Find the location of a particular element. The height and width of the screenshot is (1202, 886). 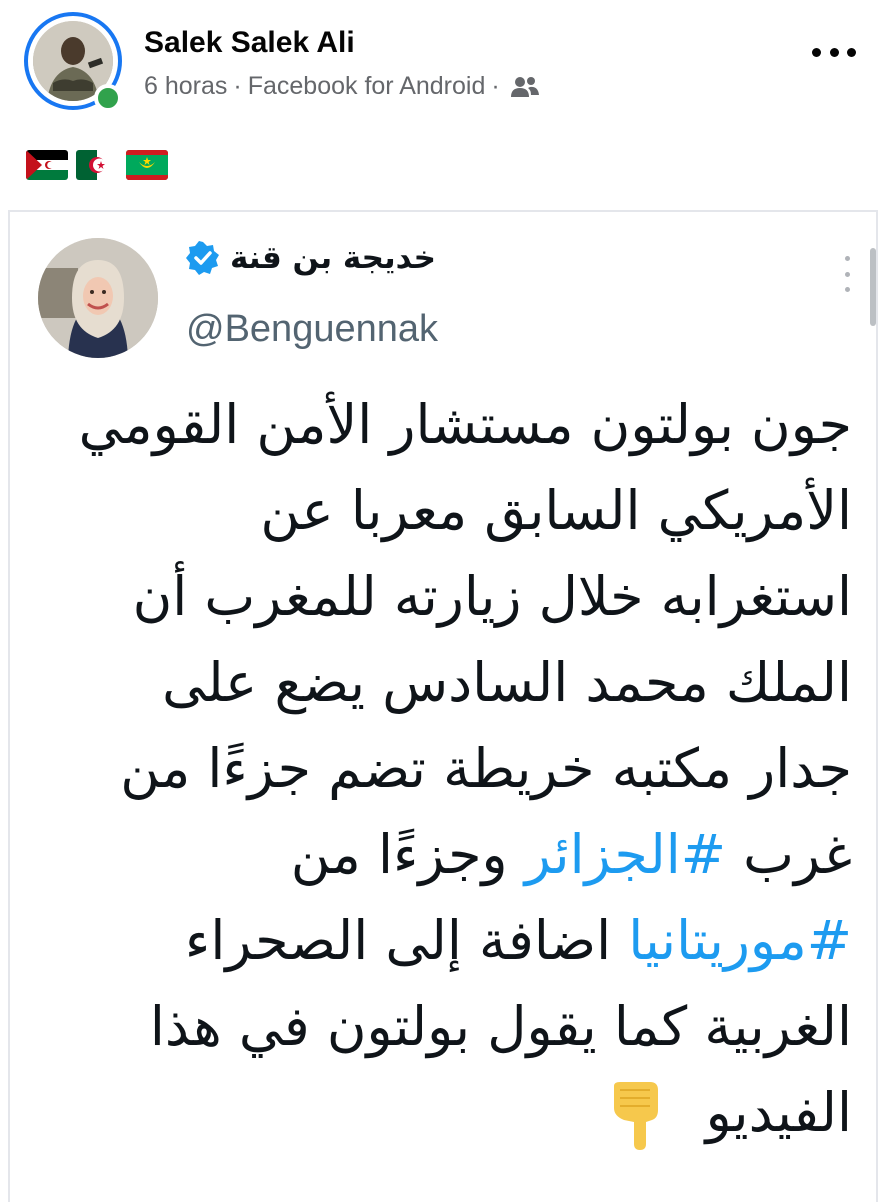

tweet-text-line: الأمريكي السابق معربا عن is located at coordinates (442, 511).